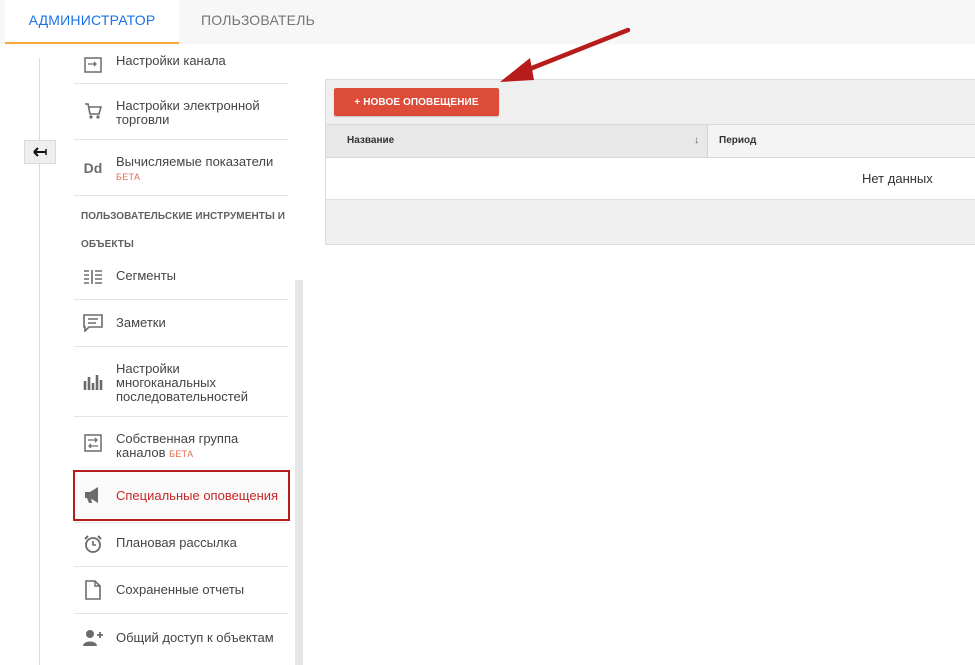 This screenshot has height=665, width=975. I want to click on calculated-metrics-icon: Dd, so click(93, 168).